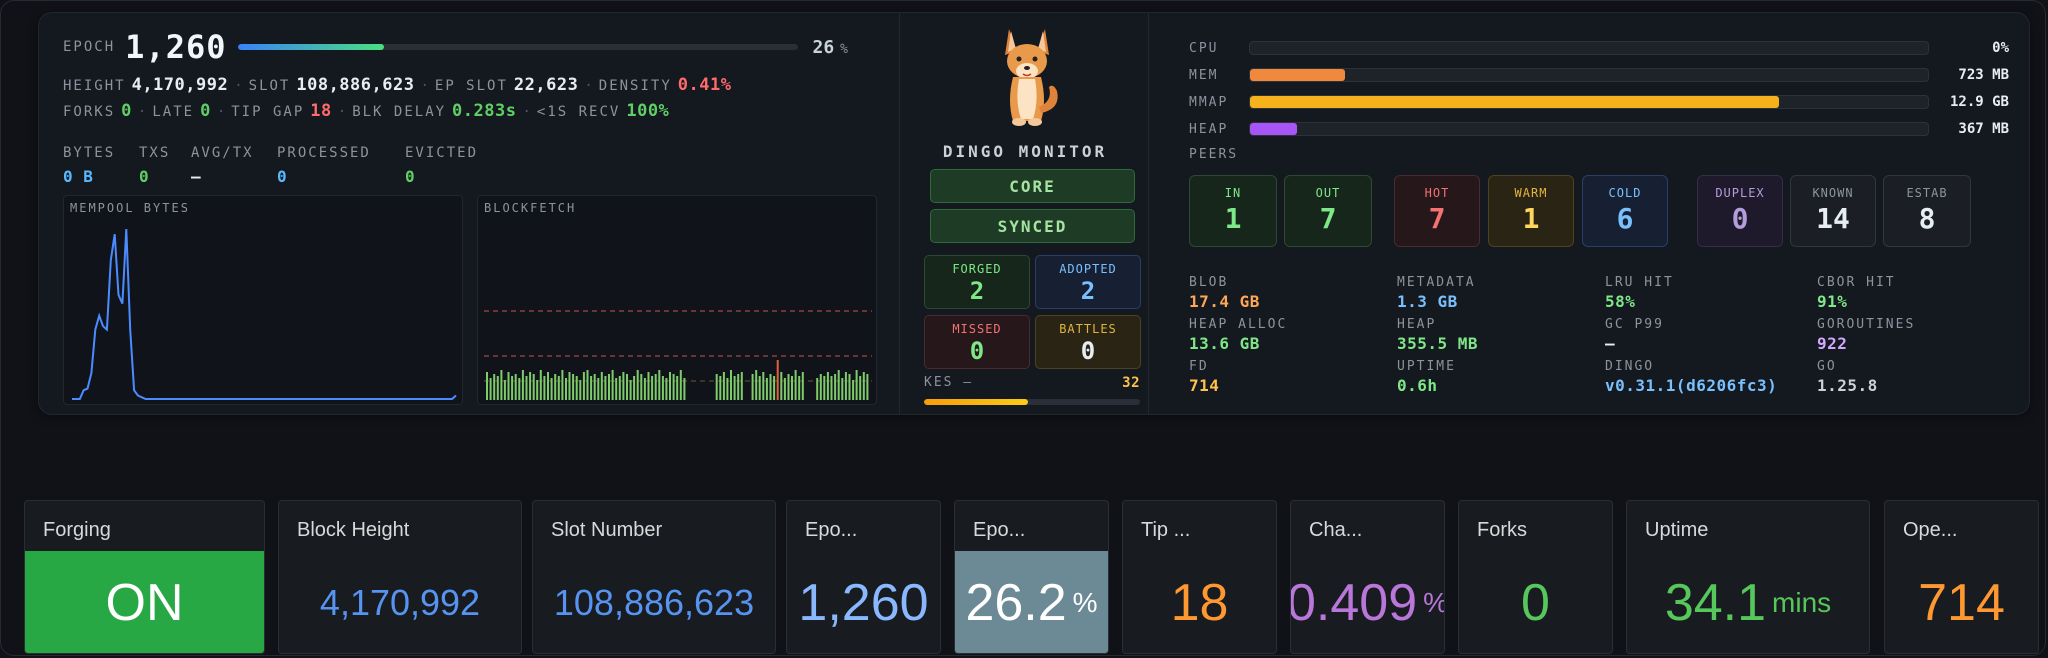  What do you see at coordinates (823, 47) in the screenshot?
I see `epoch-pct: 26` at bounding box center [823, 47].